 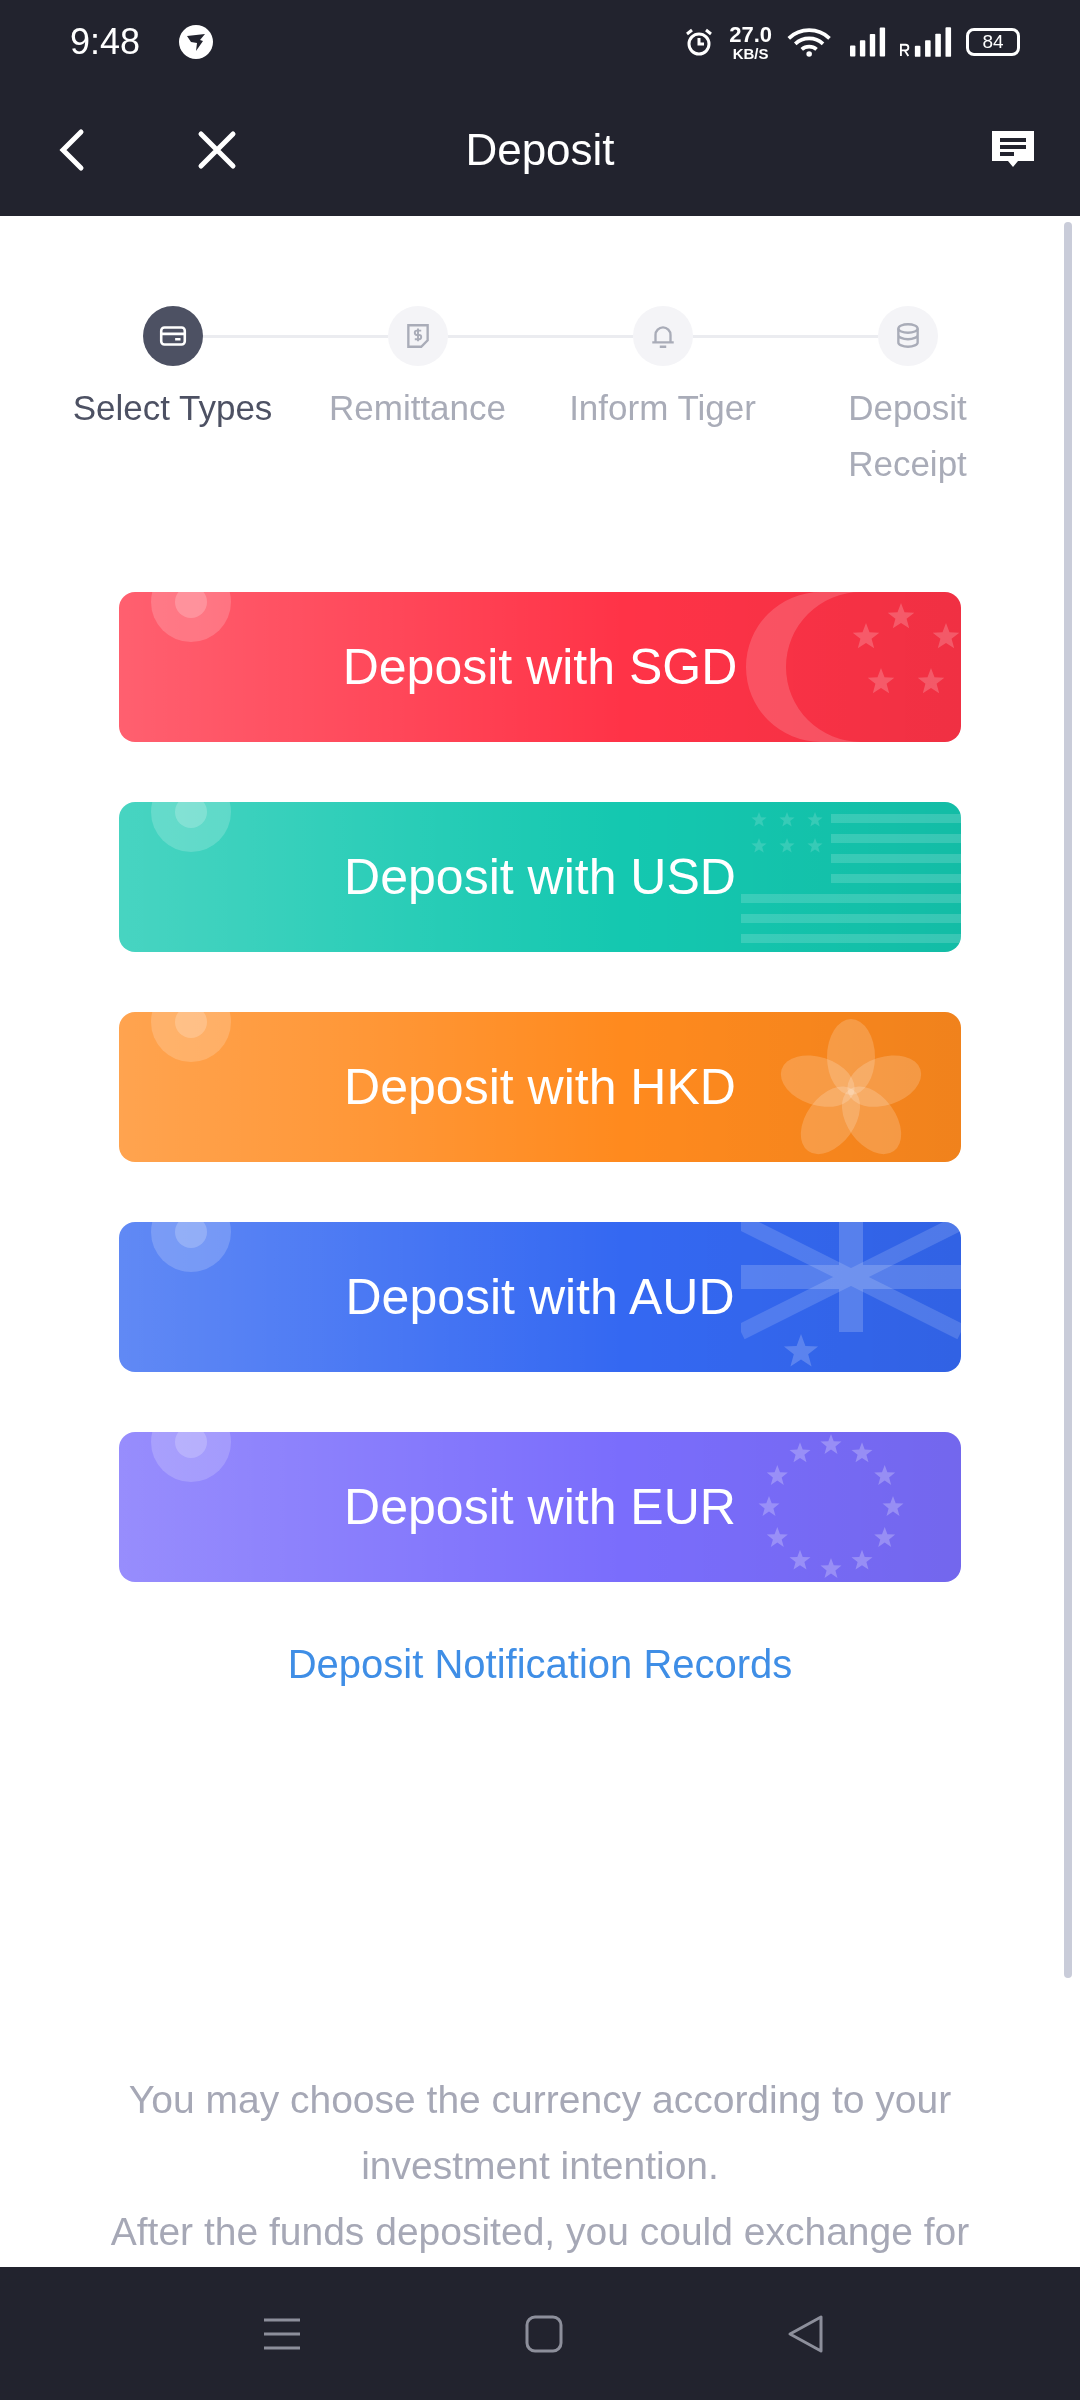 I want to click on step-label: Select Types, so click(x=172, y=408).